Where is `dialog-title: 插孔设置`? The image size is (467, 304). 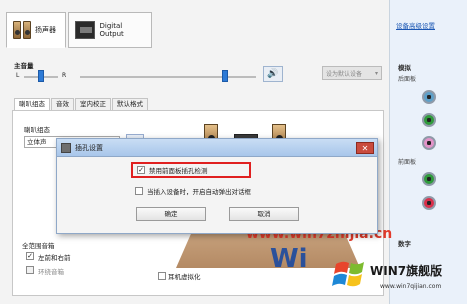
dialog-title: 插孔设置 is located at coordinates (89, 147).